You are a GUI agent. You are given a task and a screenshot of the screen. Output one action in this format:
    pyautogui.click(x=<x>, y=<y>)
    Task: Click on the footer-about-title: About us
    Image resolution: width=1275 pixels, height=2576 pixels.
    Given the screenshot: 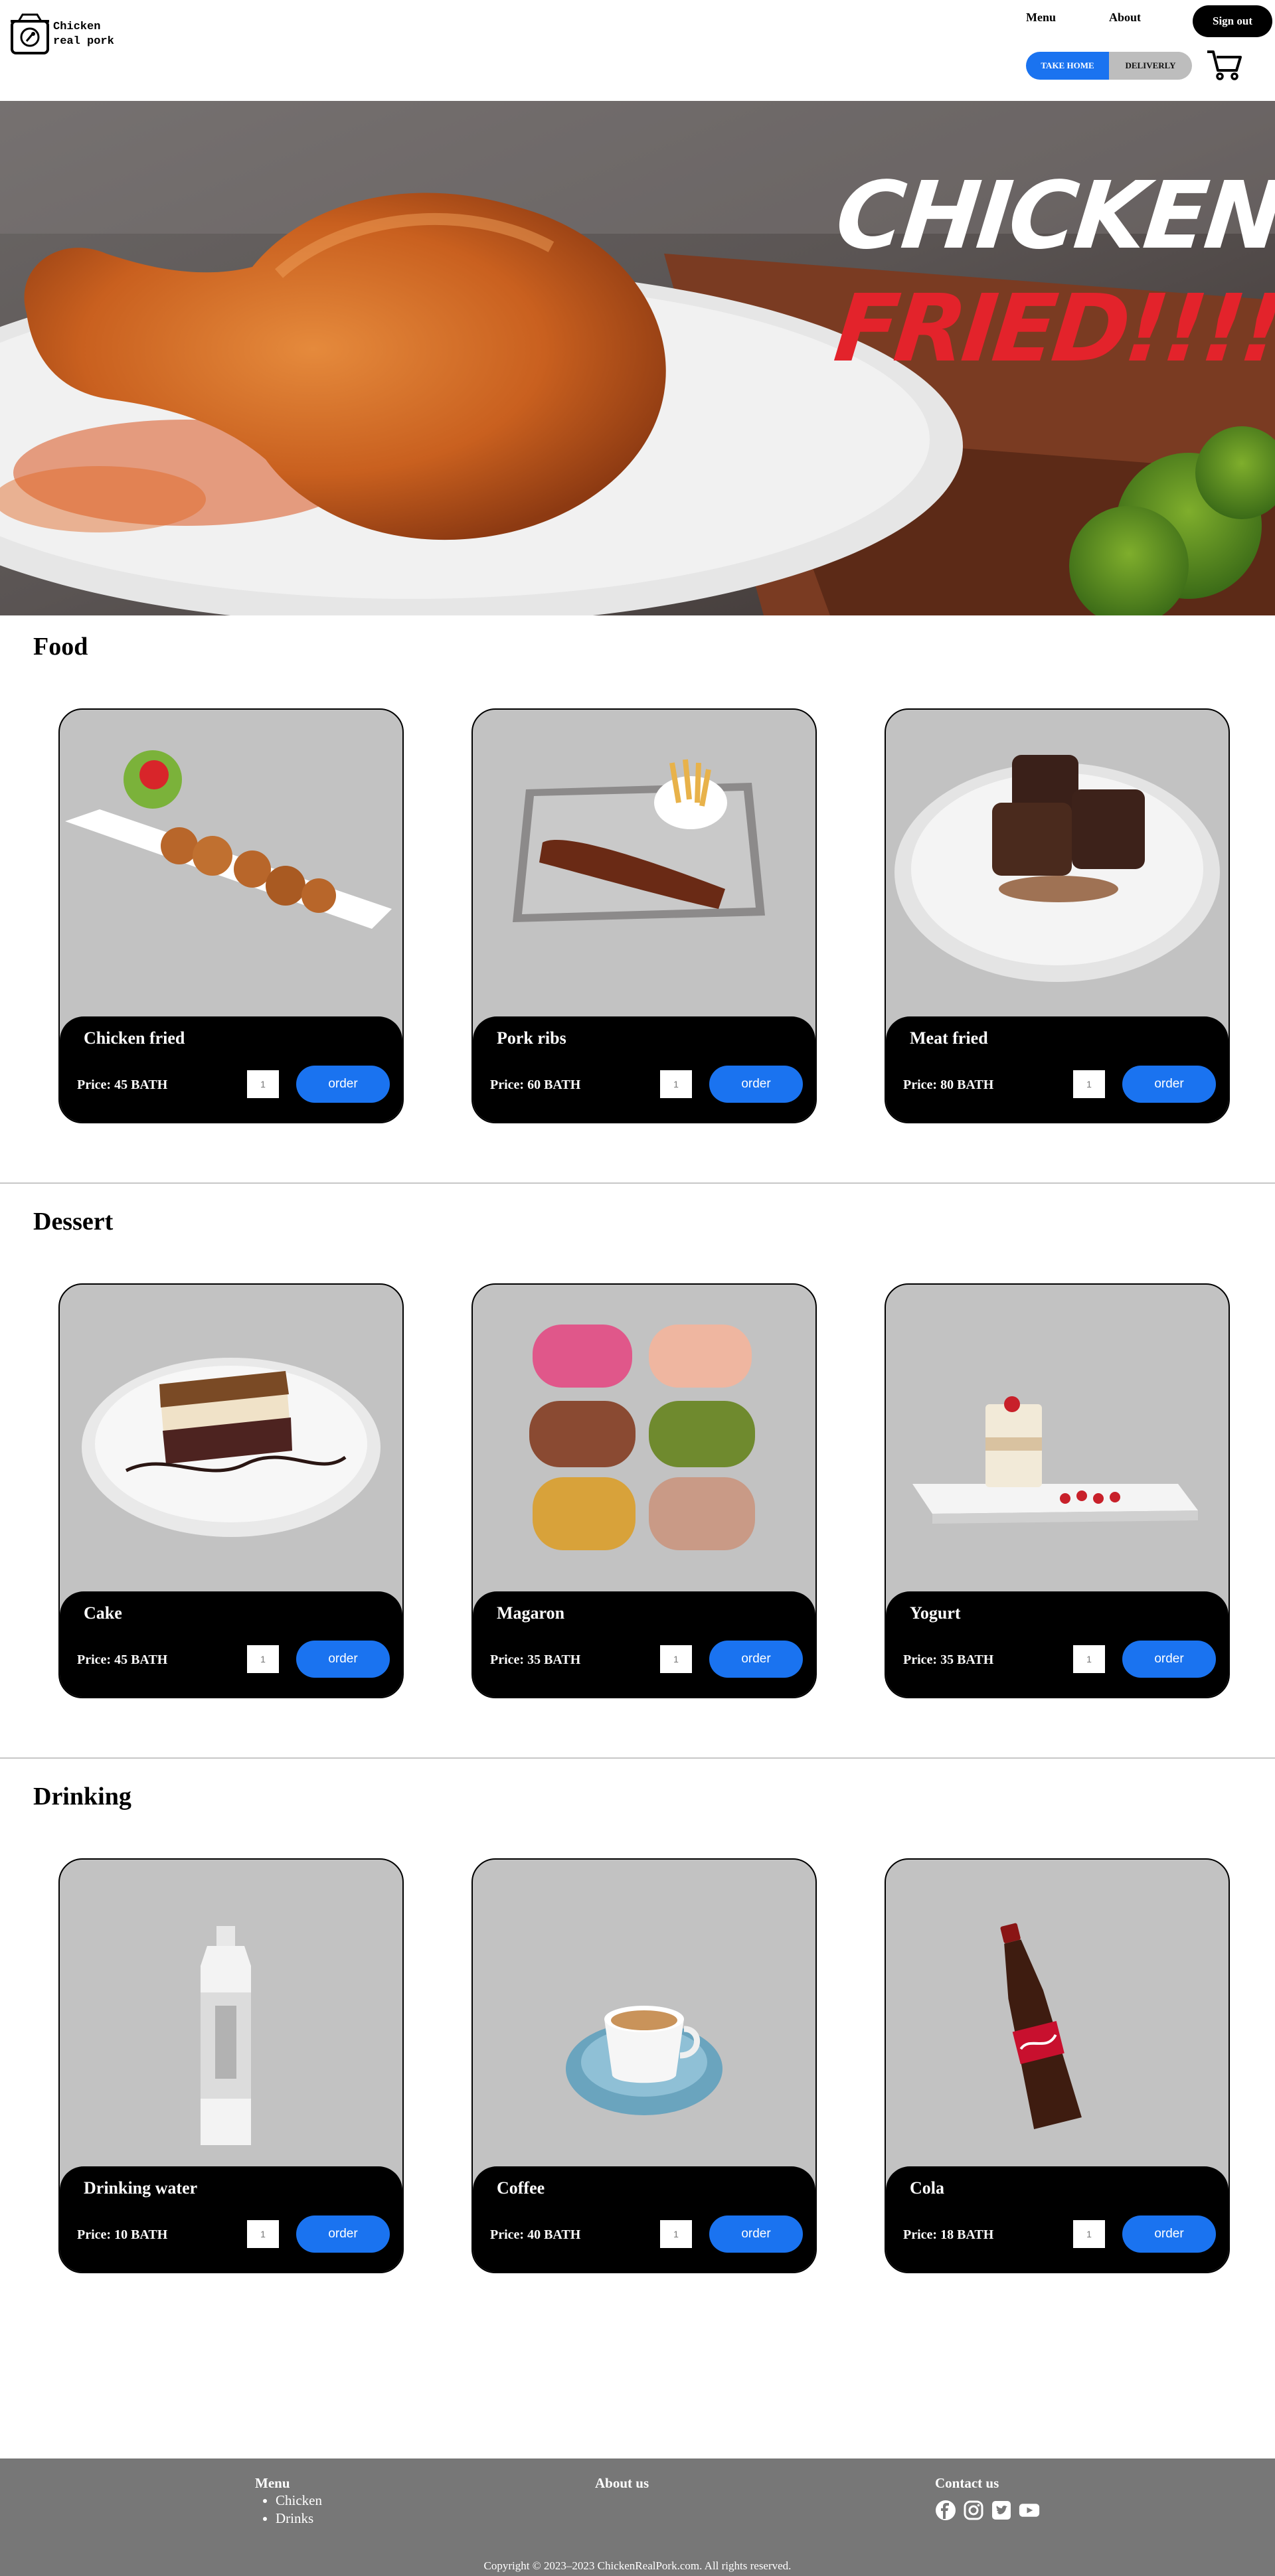 What is the action you would take?
    pyautogui.click(x=622, y=2483)
    